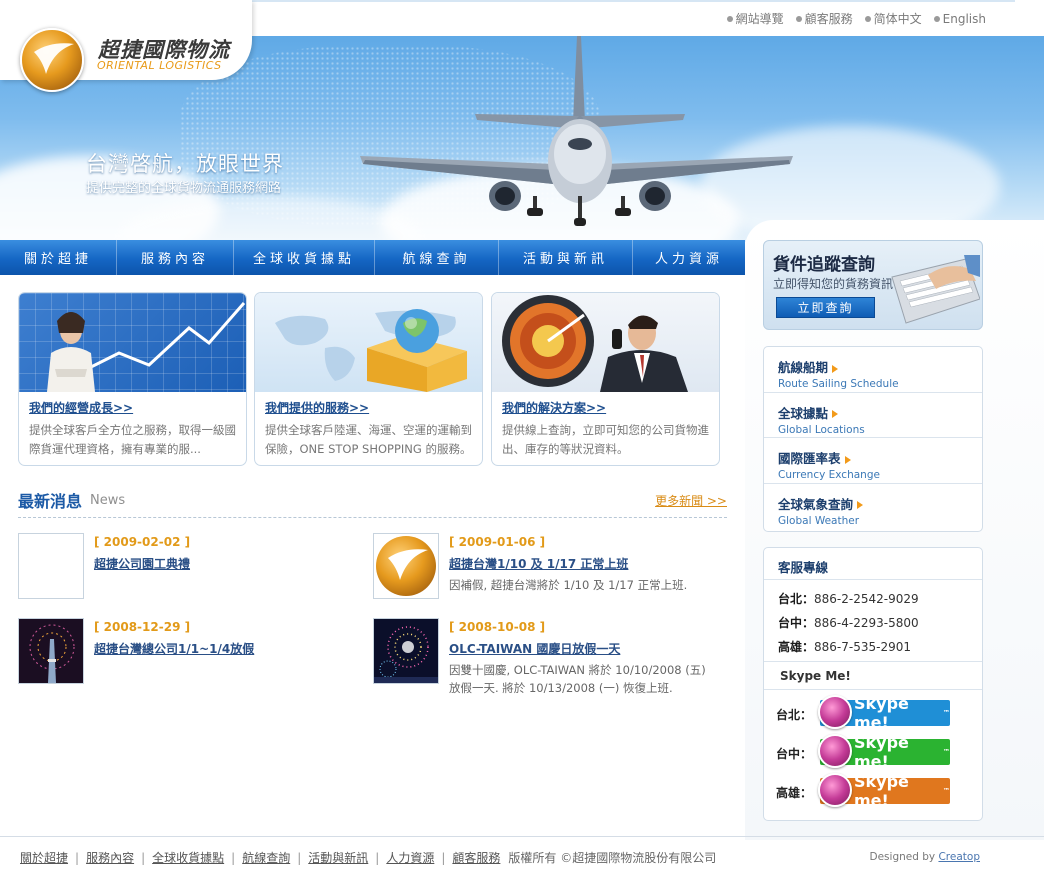 Image resolution: width=1044 pixels, height=877 pixels. I want to click on quick-link-label: 全球據點, so click(803, 413).